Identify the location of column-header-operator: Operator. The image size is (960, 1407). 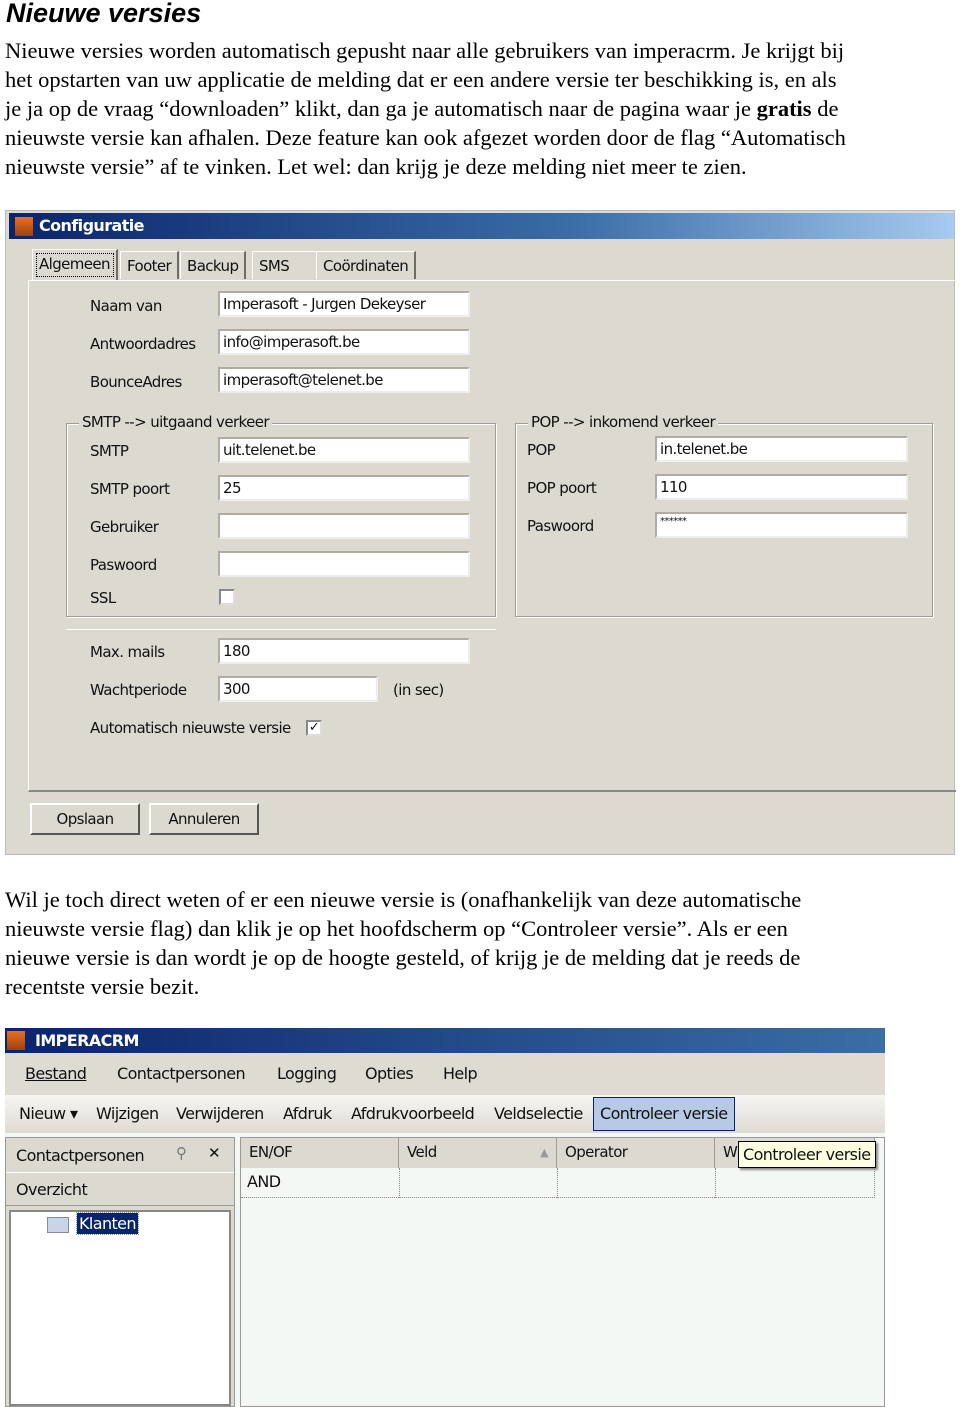
(636, 1153).